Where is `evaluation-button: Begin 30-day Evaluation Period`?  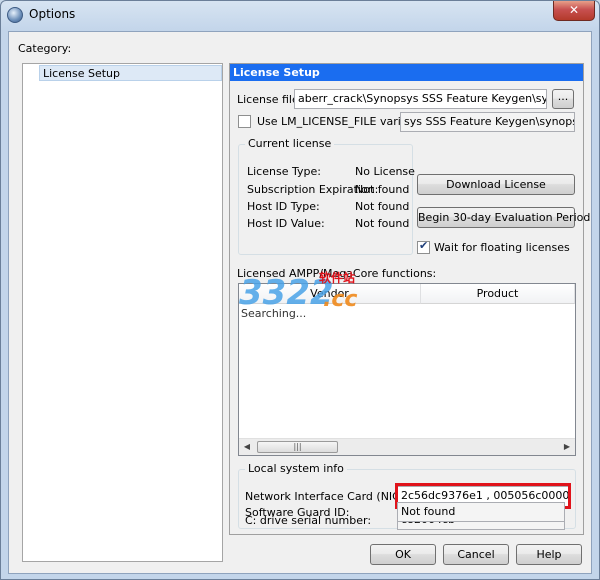
evaluation-button: Begin 30-day Evaluation Period is located at coordinates (503, 217).